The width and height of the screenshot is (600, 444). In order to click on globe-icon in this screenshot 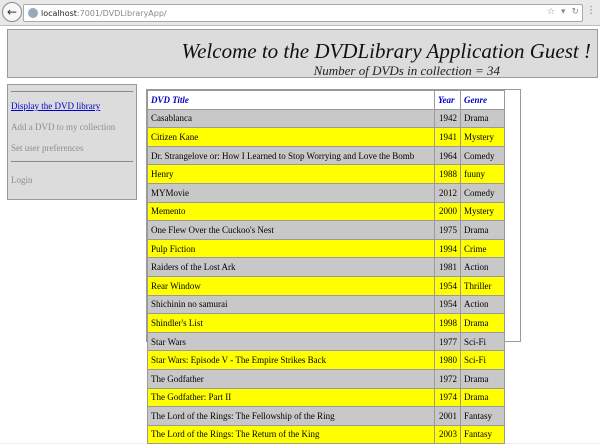, I will do `click(33, 13)`.